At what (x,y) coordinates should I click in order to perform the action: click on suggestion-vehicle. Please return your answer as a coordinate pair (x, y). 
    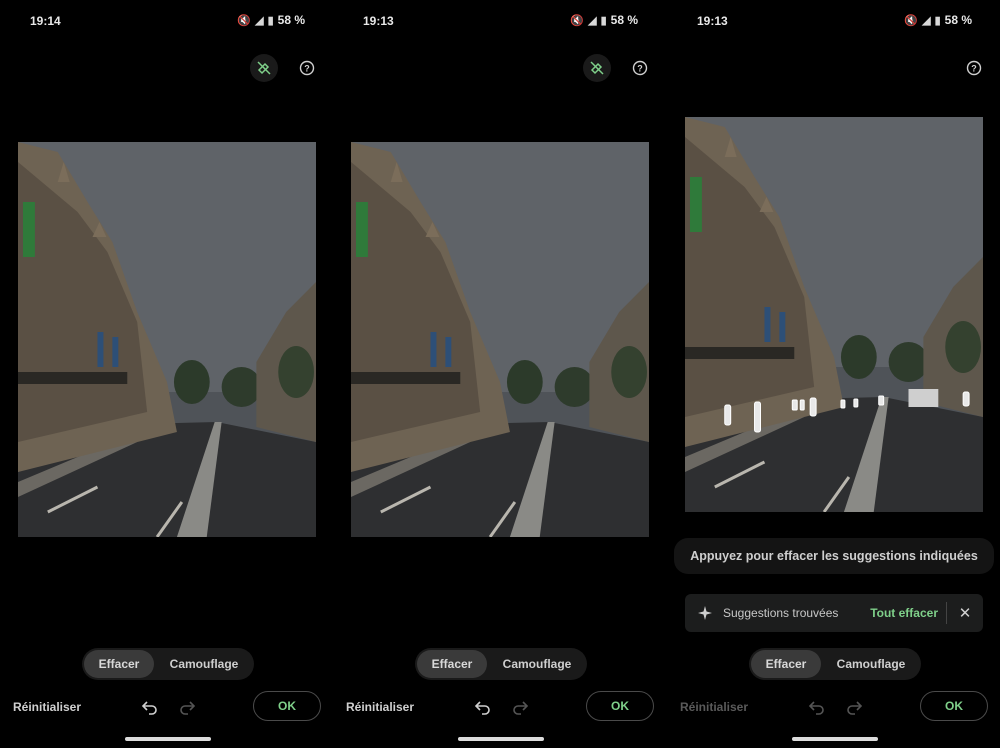
    Looking at the image, I should click on (923, 398).